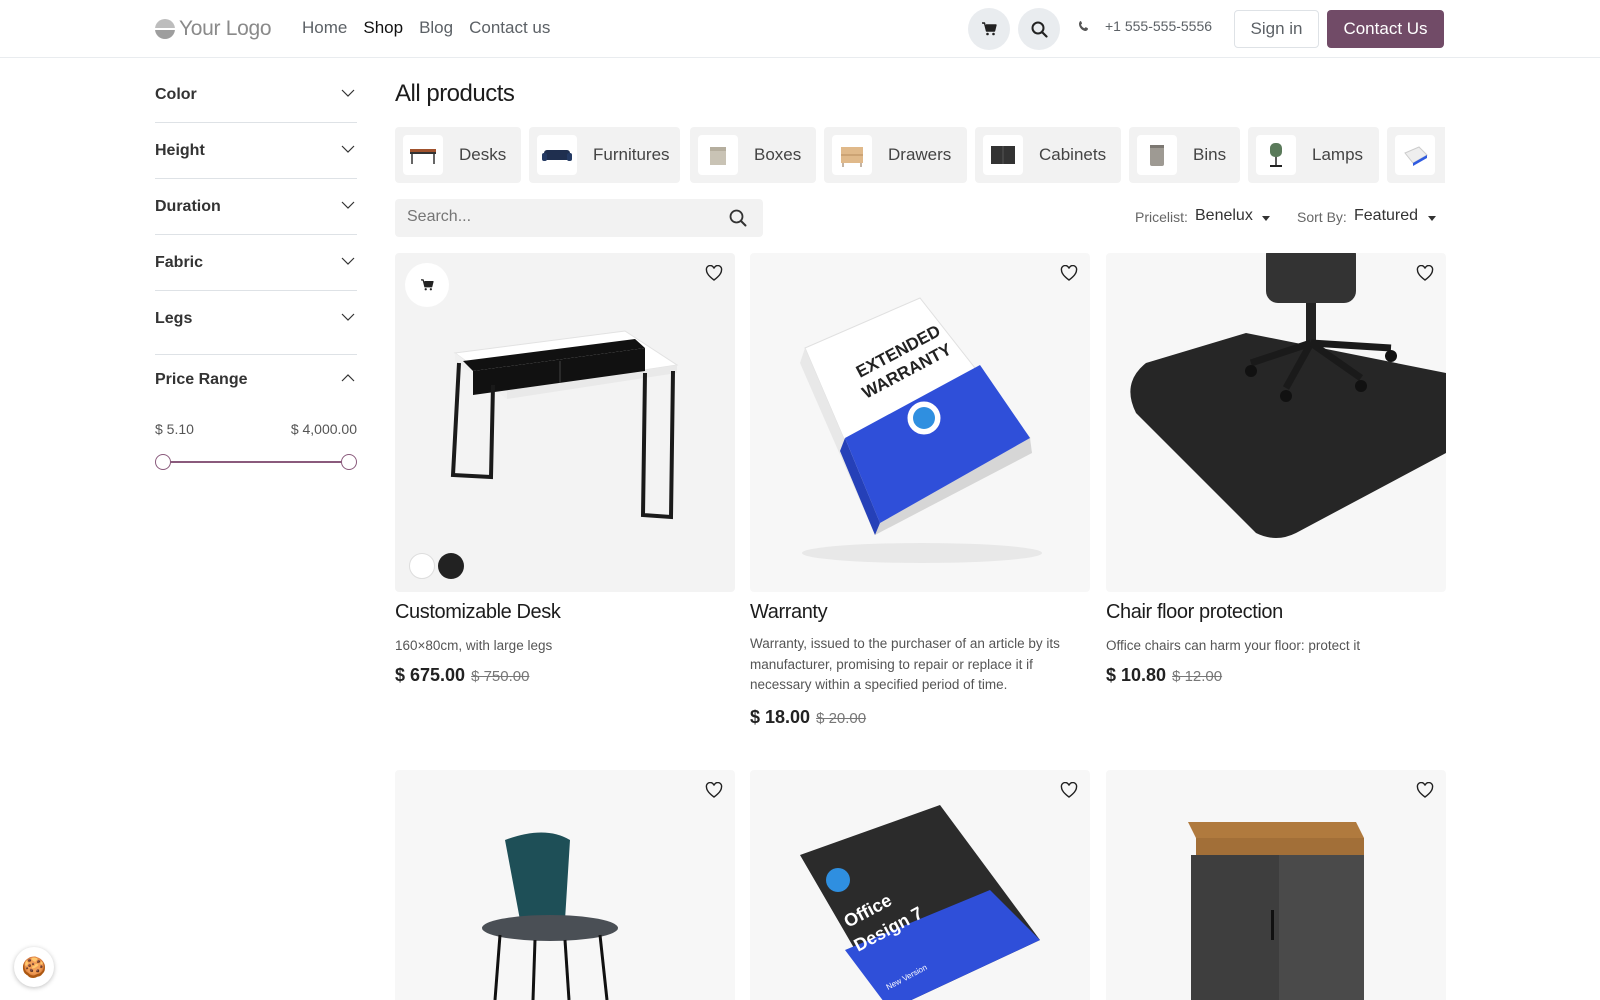 The width and height of the screenshot is (1600, 1000). I want to click on filter-legs: Legs, so click(256, 332).